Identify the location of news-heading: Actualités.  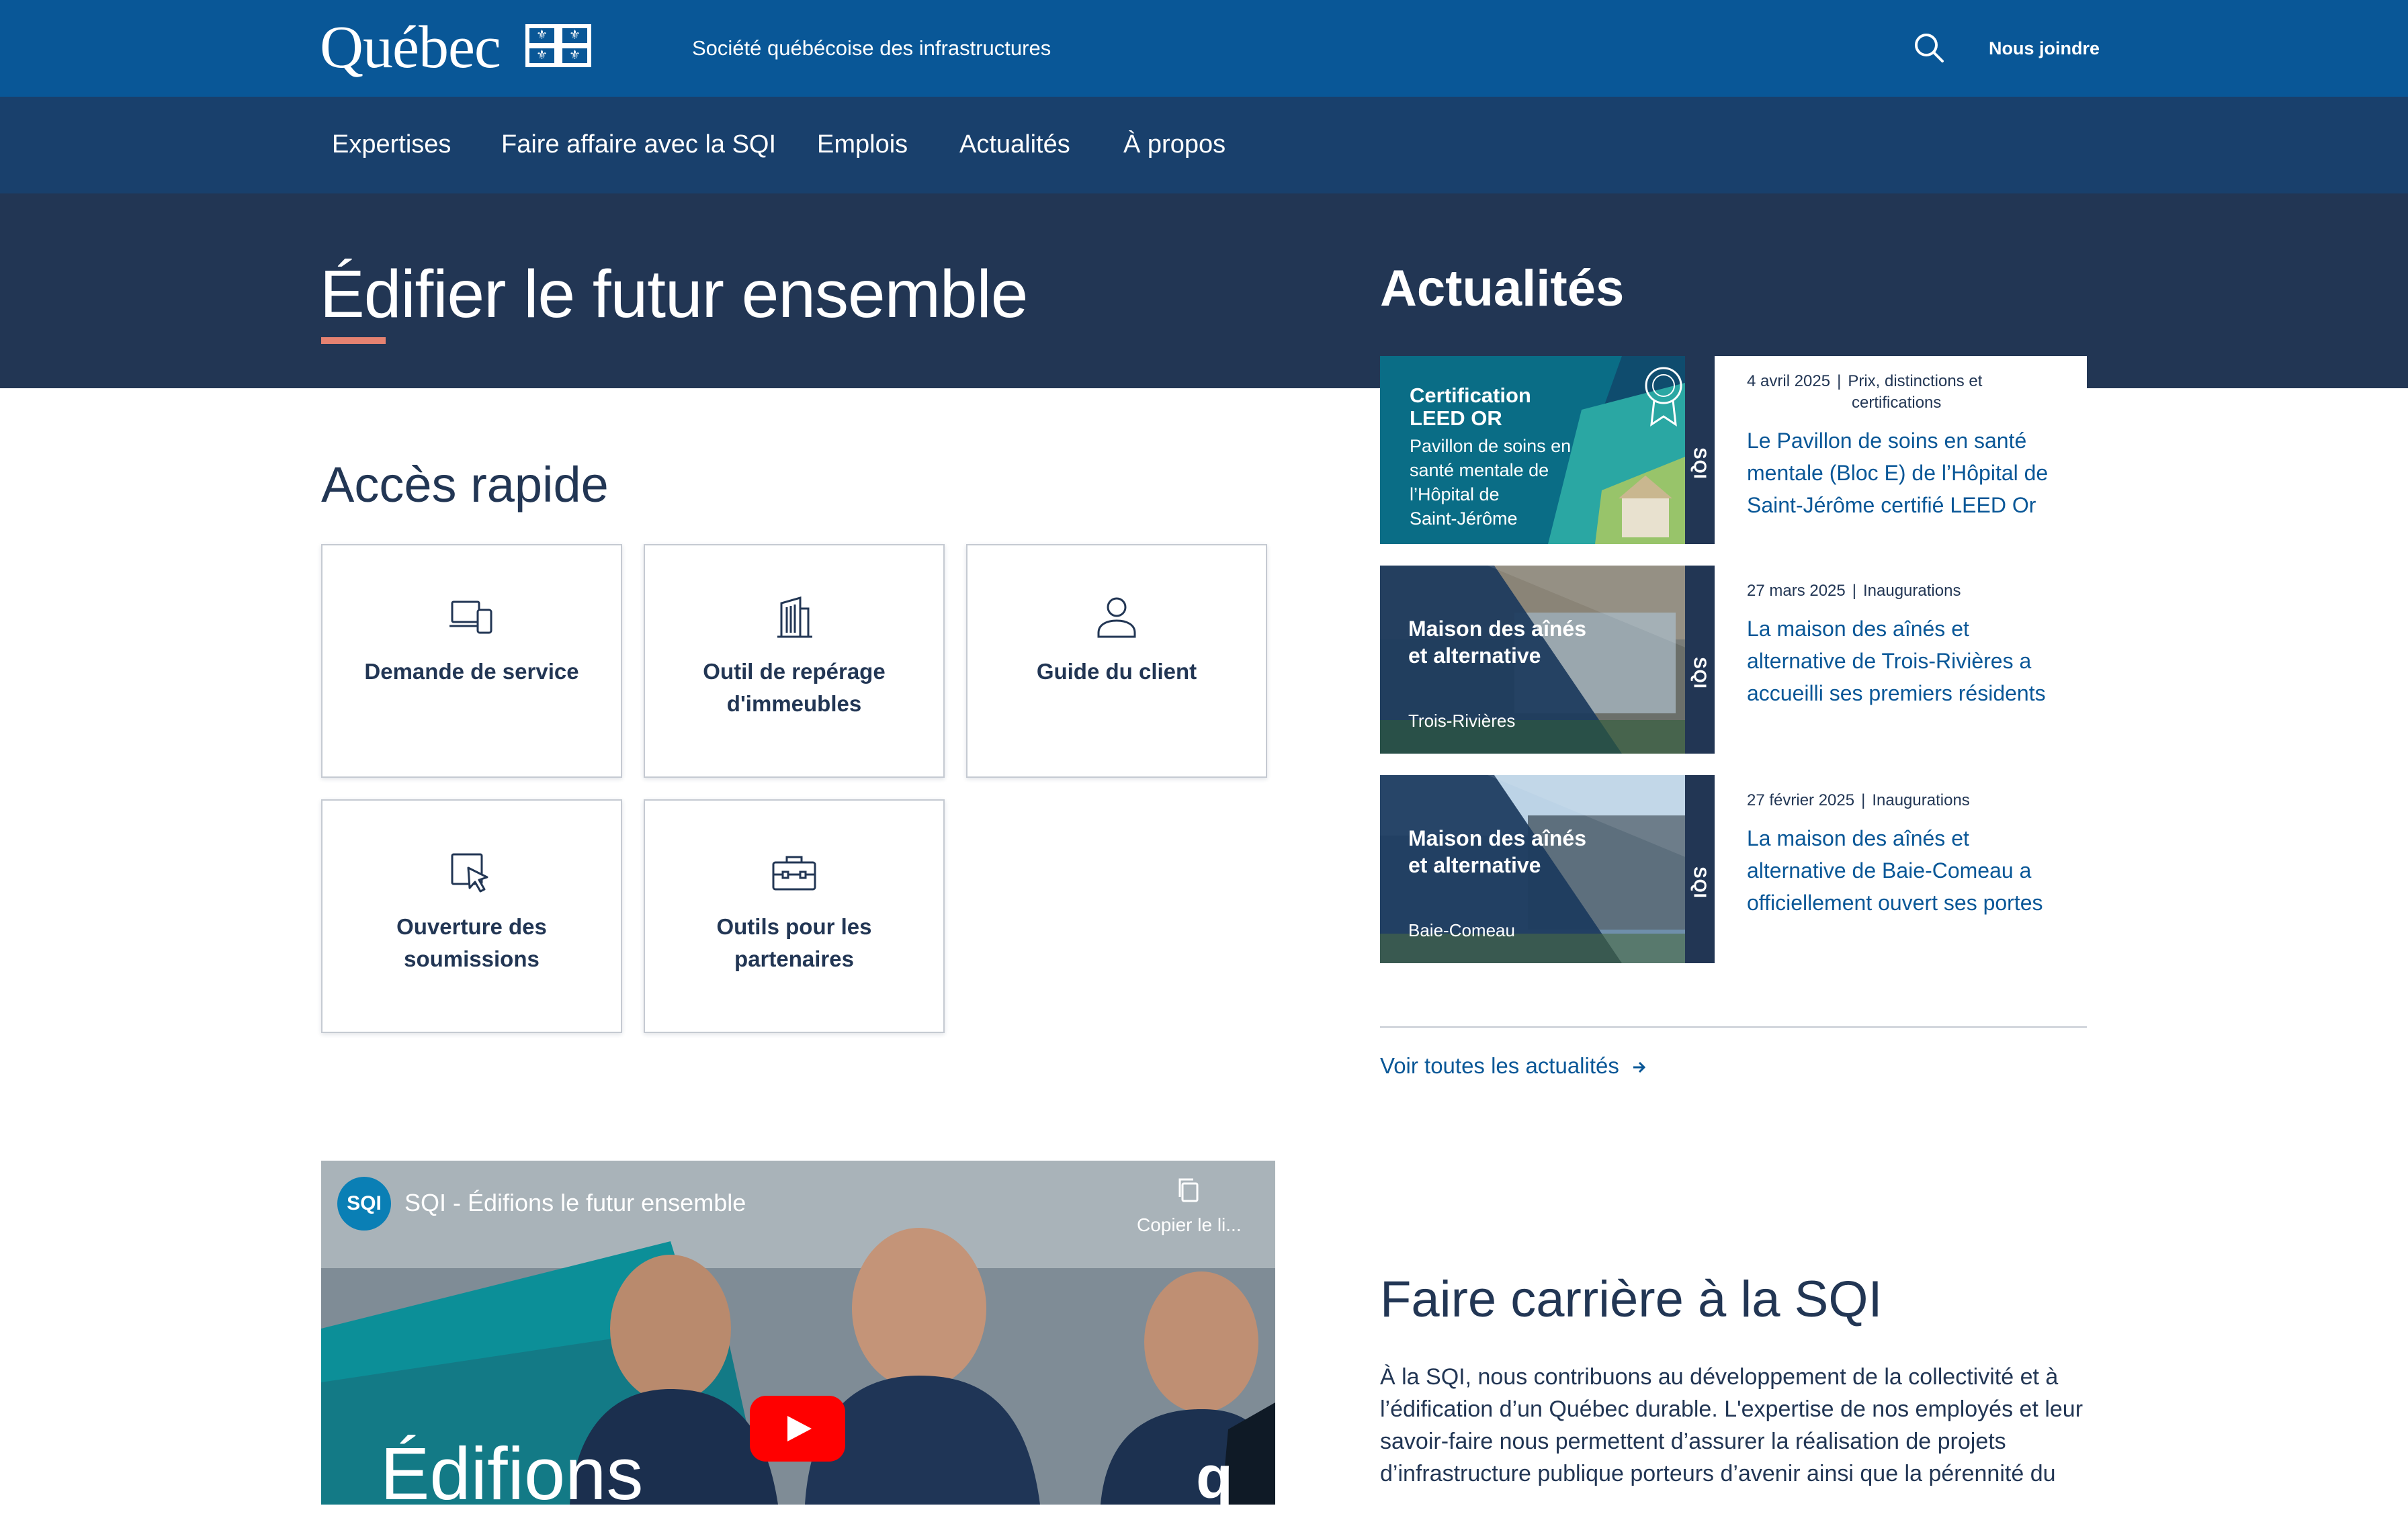
(1502, 288).